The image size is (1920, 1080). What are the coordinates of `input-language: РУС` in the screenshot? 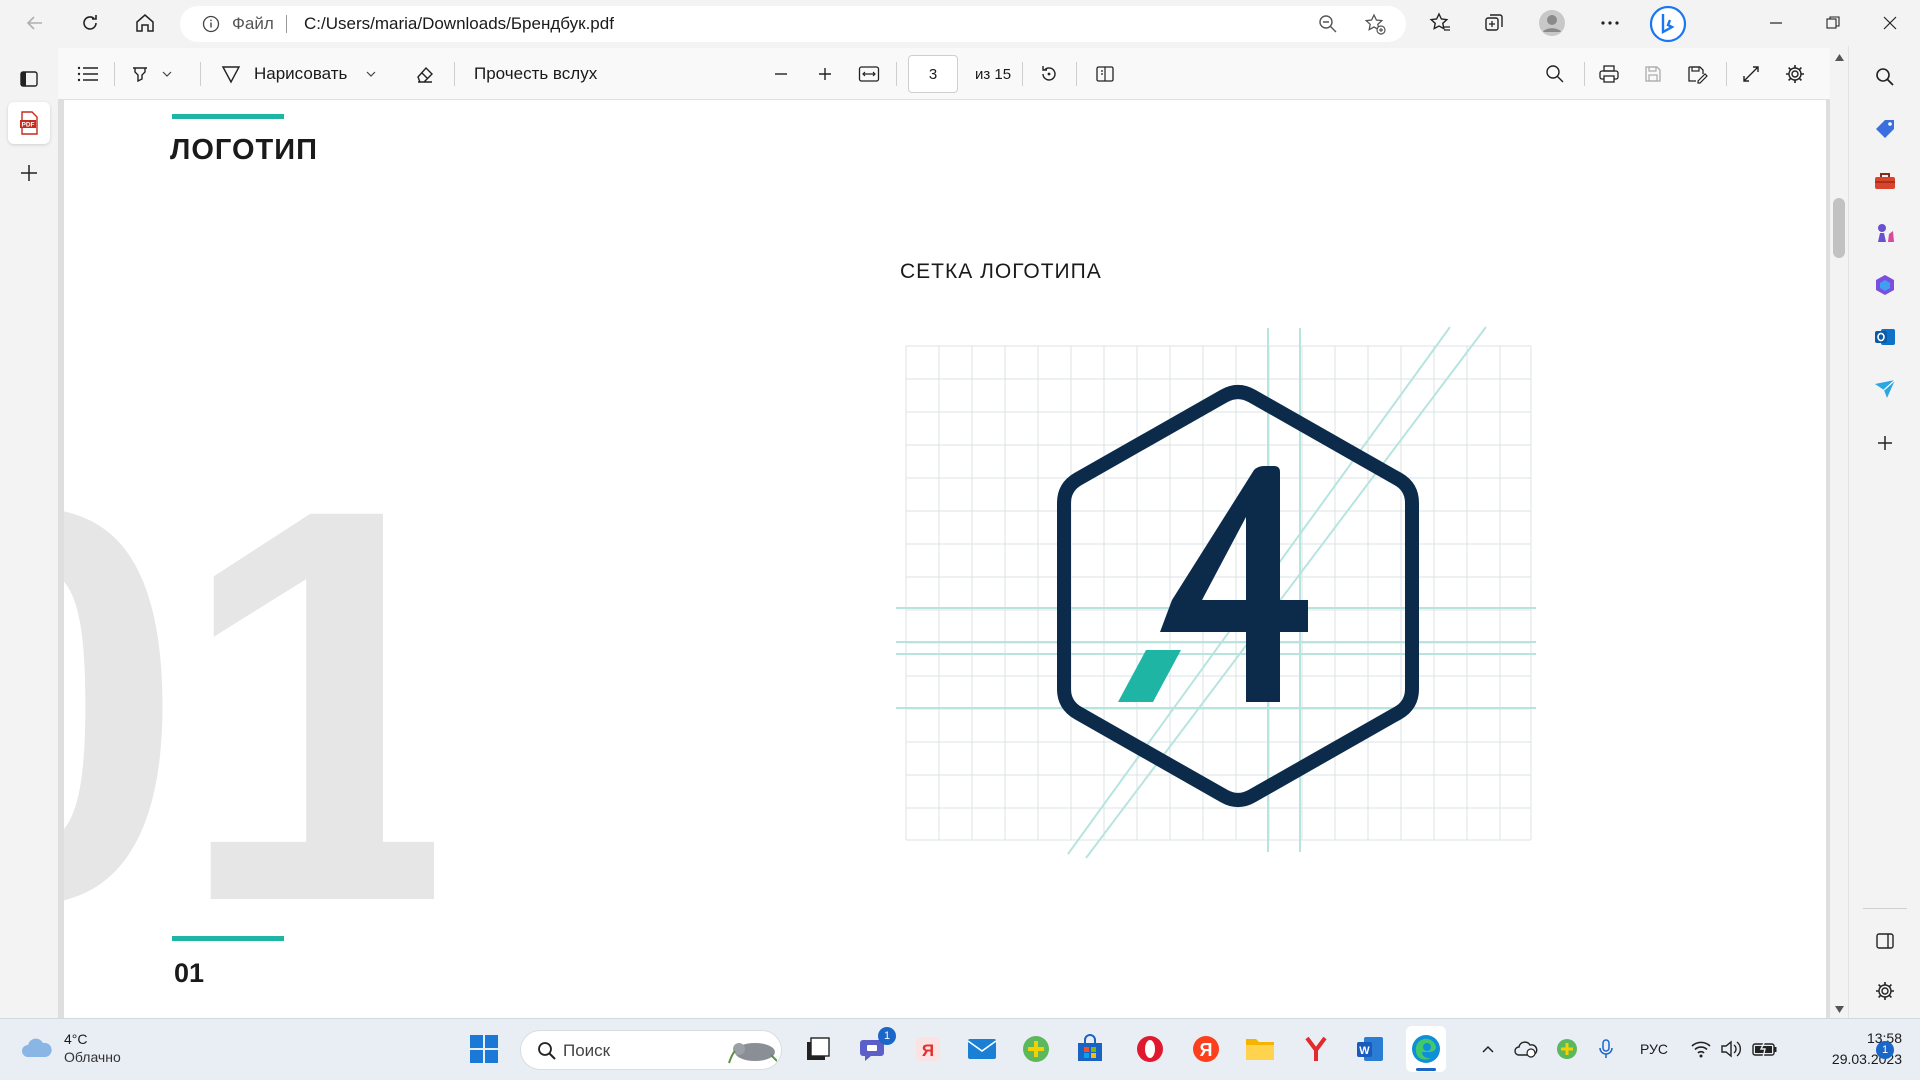 It's located at (1654, 1049).